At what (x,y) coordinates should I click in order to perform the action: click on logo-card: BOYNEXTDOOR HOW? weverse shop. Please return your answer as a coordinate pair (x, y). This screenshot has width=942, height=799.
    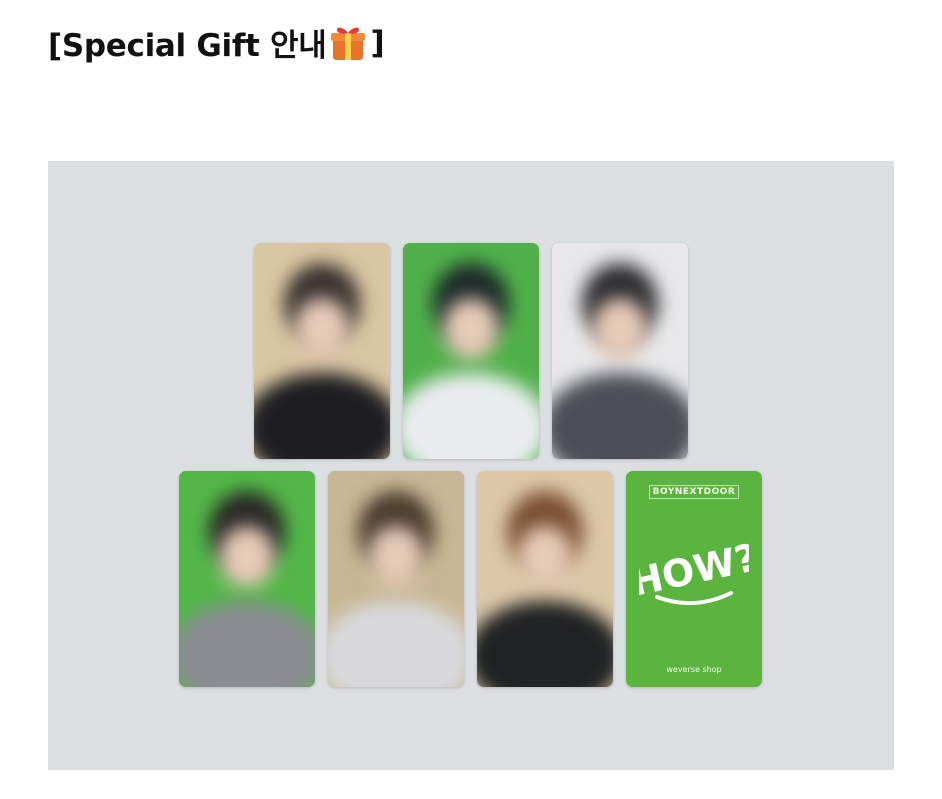
    Looking at the image, I should click on (694, 579).